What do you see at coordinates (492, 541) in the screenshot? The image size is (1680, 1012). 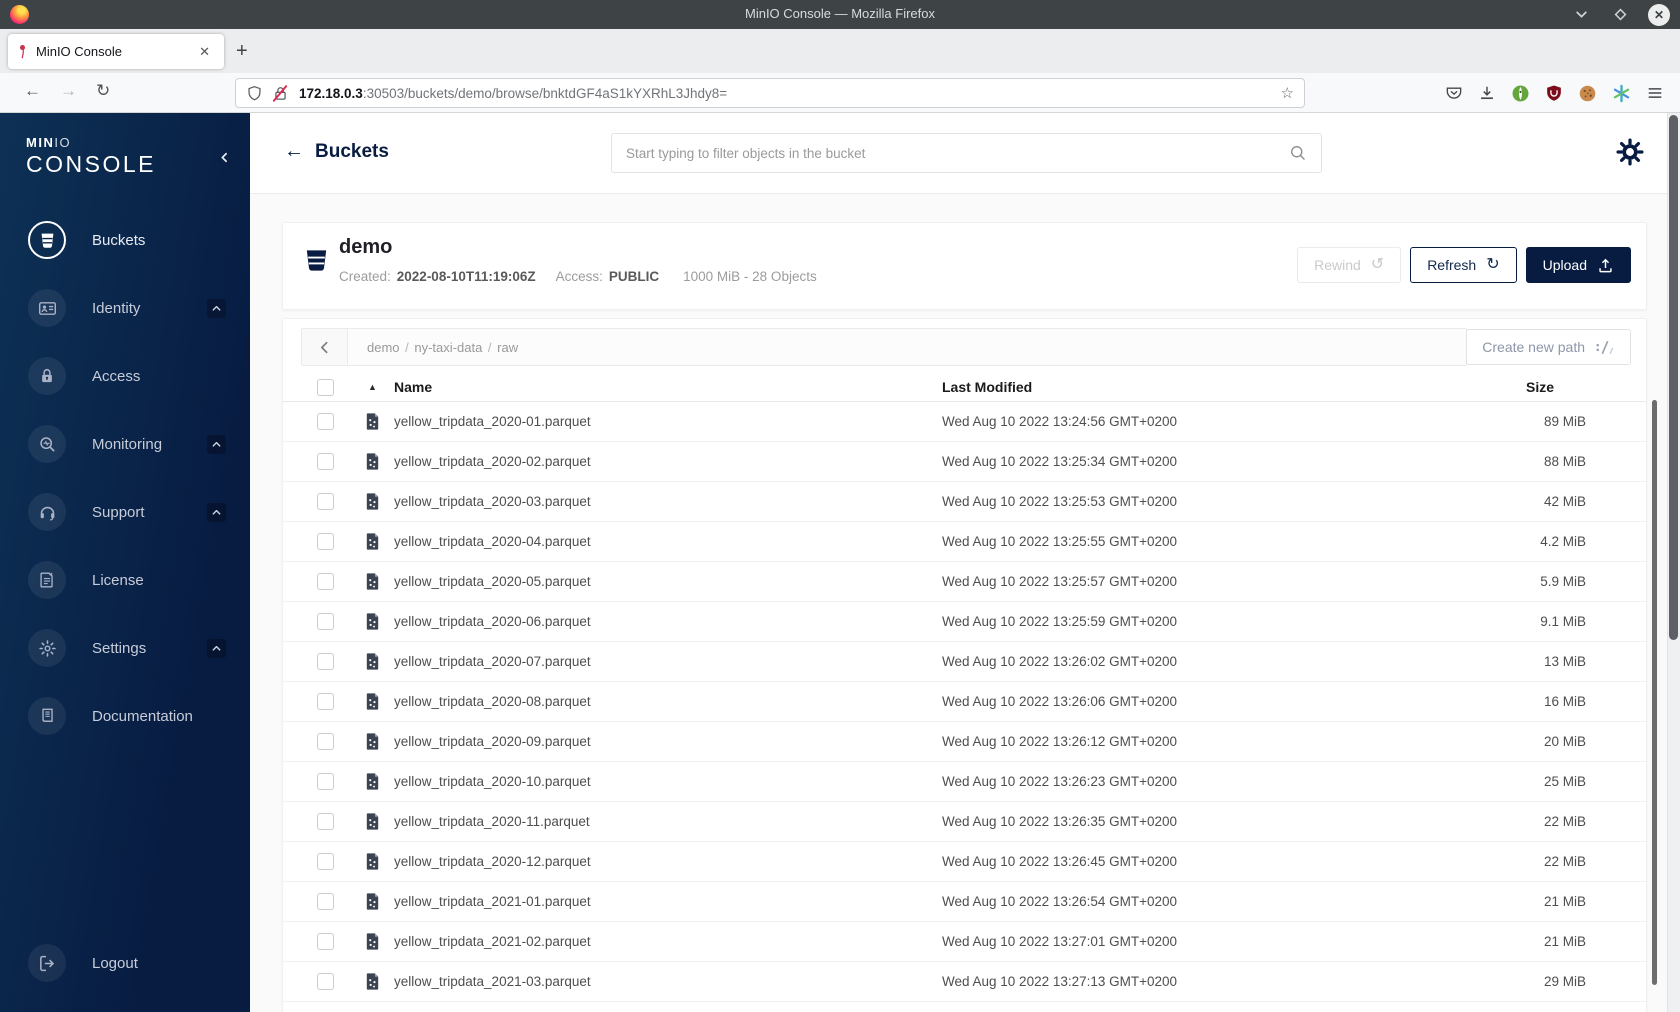 I see `object-name: yellow_tripdata_2020-04.parquet` at bounding box center [492, 541].